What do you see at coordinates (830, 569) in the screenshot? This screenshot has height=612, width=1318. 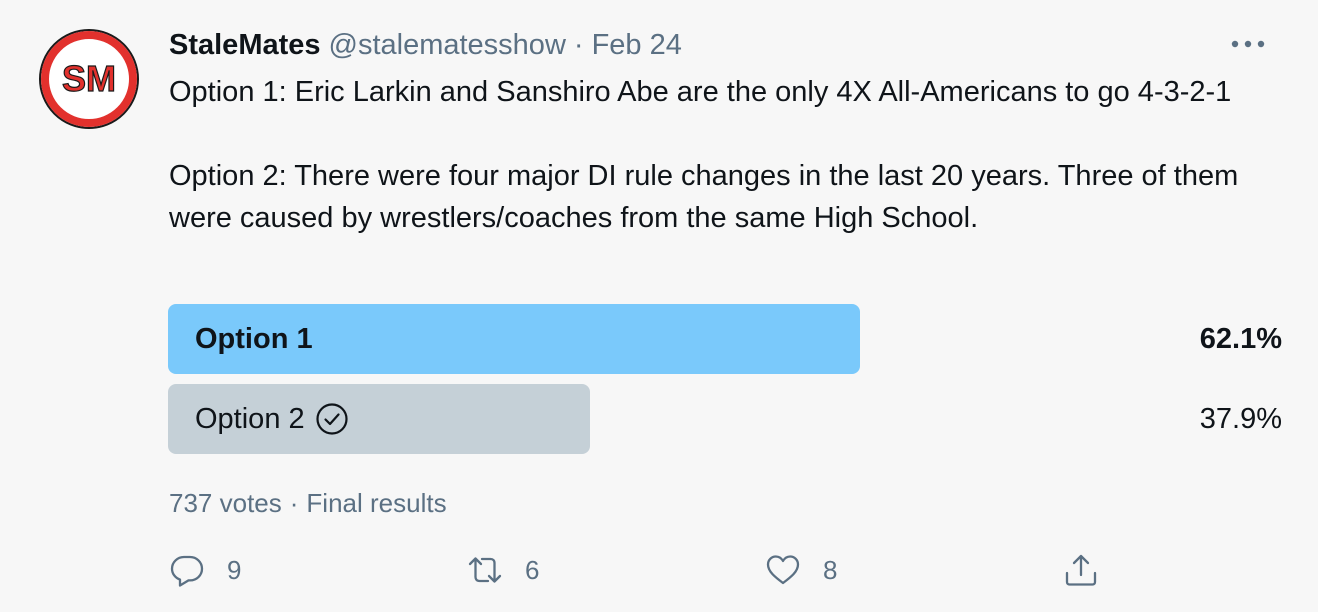 I see `like-count: 8` at bounding box center [830, 569].